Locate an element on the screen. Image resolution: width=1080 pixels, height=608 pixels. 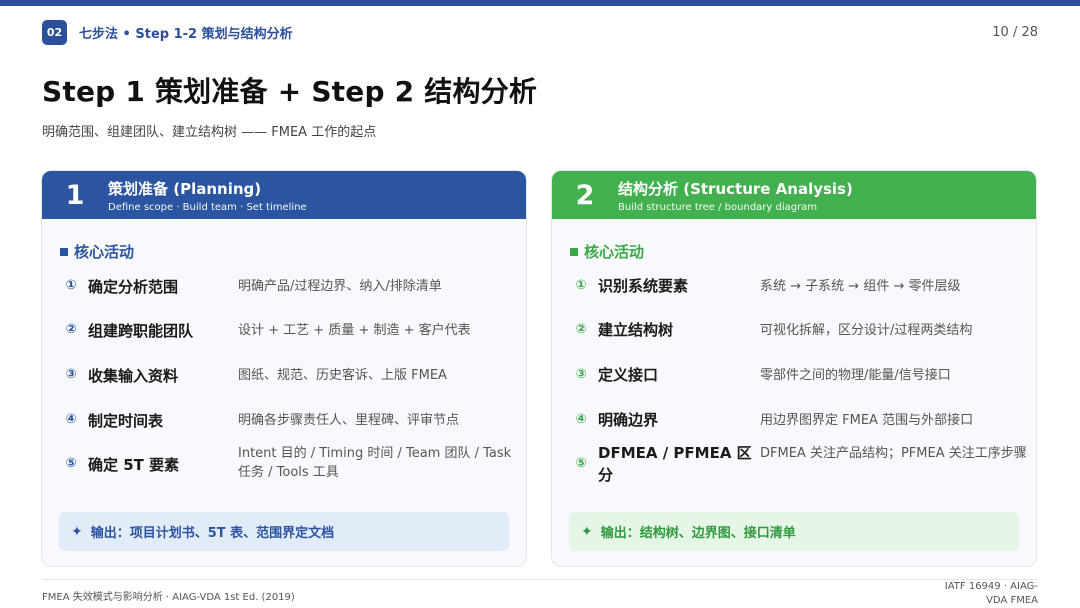
item-name: 明确边界 is located at coordinates (628, 420).